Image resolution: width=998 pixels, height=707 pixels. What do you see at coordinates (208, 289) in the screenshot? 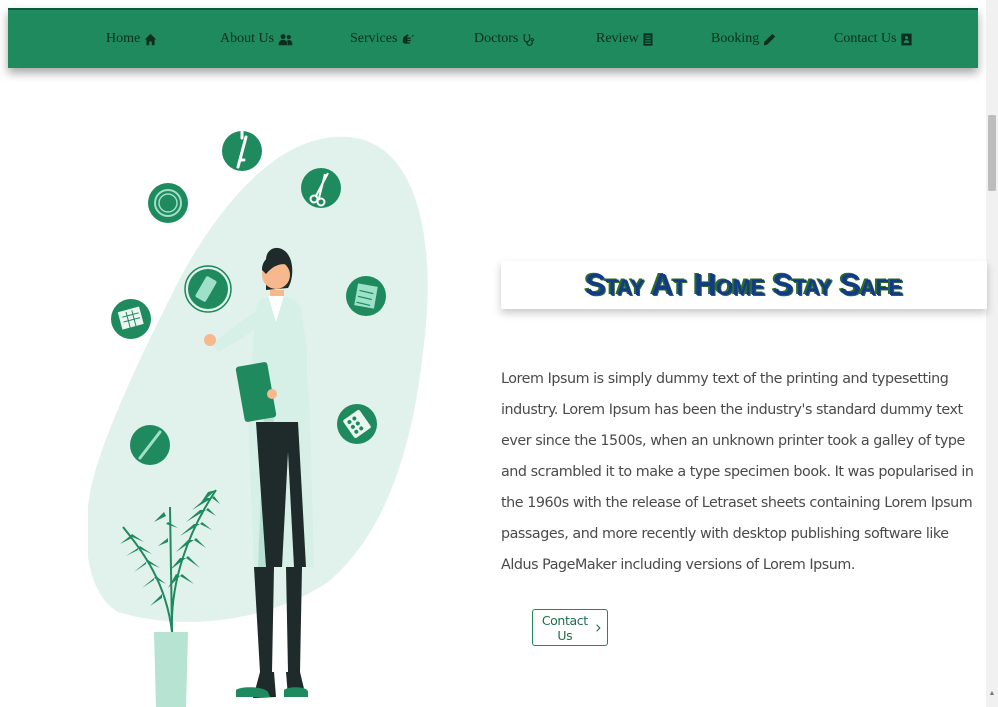
I see `medicine-pack-badge-icon` at bounding box center [208, 289].